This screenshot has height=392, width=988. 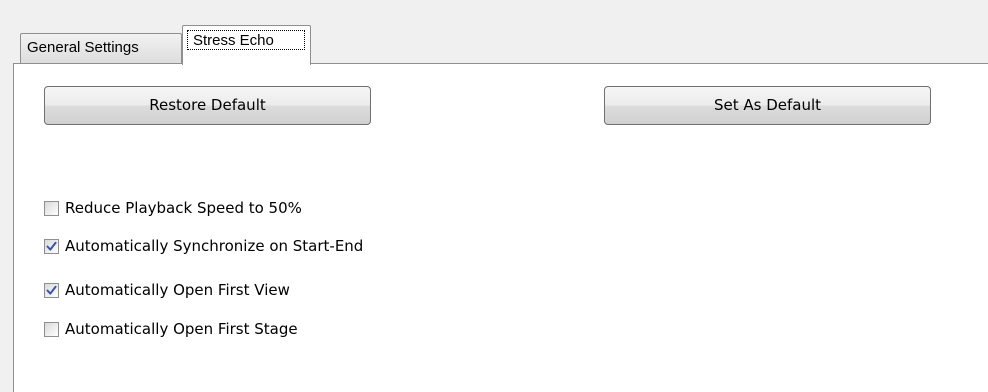 I want to click on auto-open-first-view-checkbox, so click(x=51, y=290).